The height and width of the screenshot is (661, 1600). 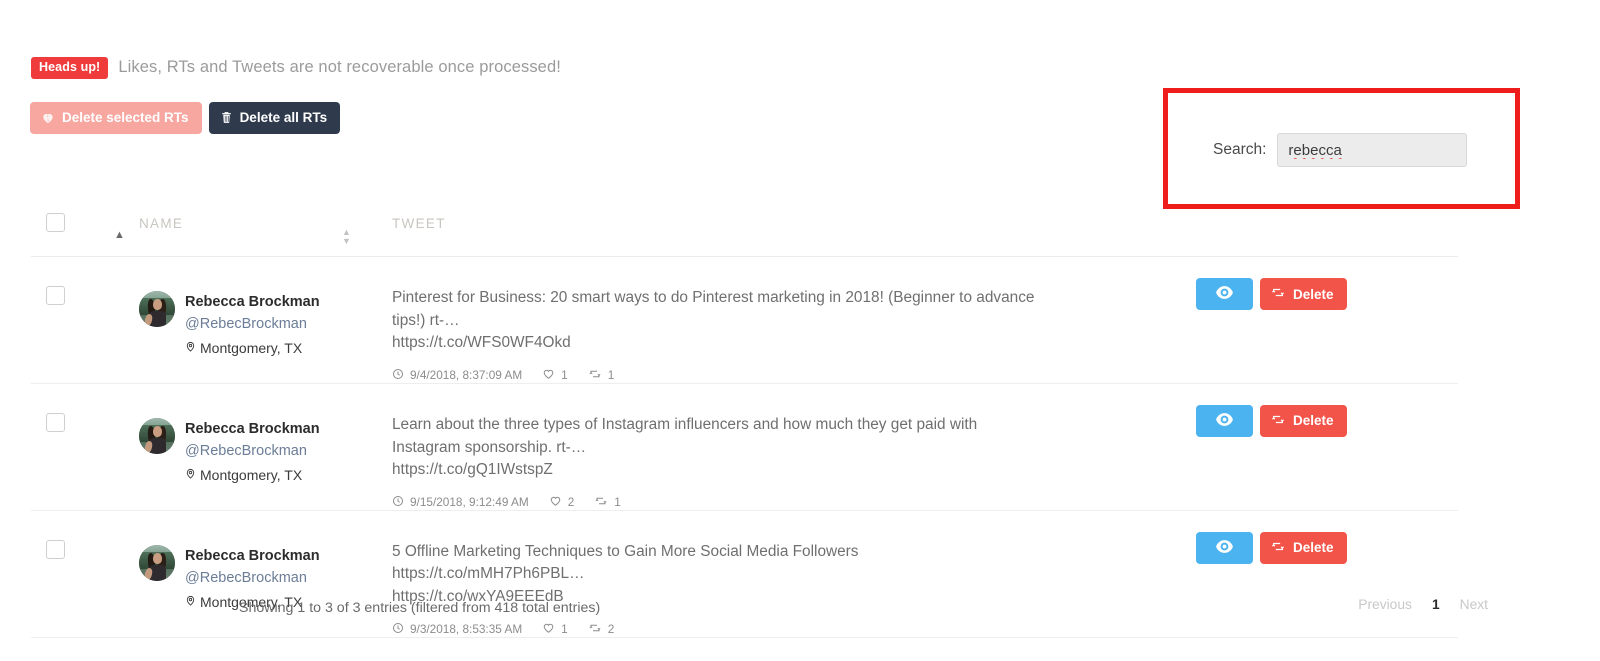 I want to click on tweet-date-group: 9/4/2018, 8:37:09 AM, so click(x=457, y=375).